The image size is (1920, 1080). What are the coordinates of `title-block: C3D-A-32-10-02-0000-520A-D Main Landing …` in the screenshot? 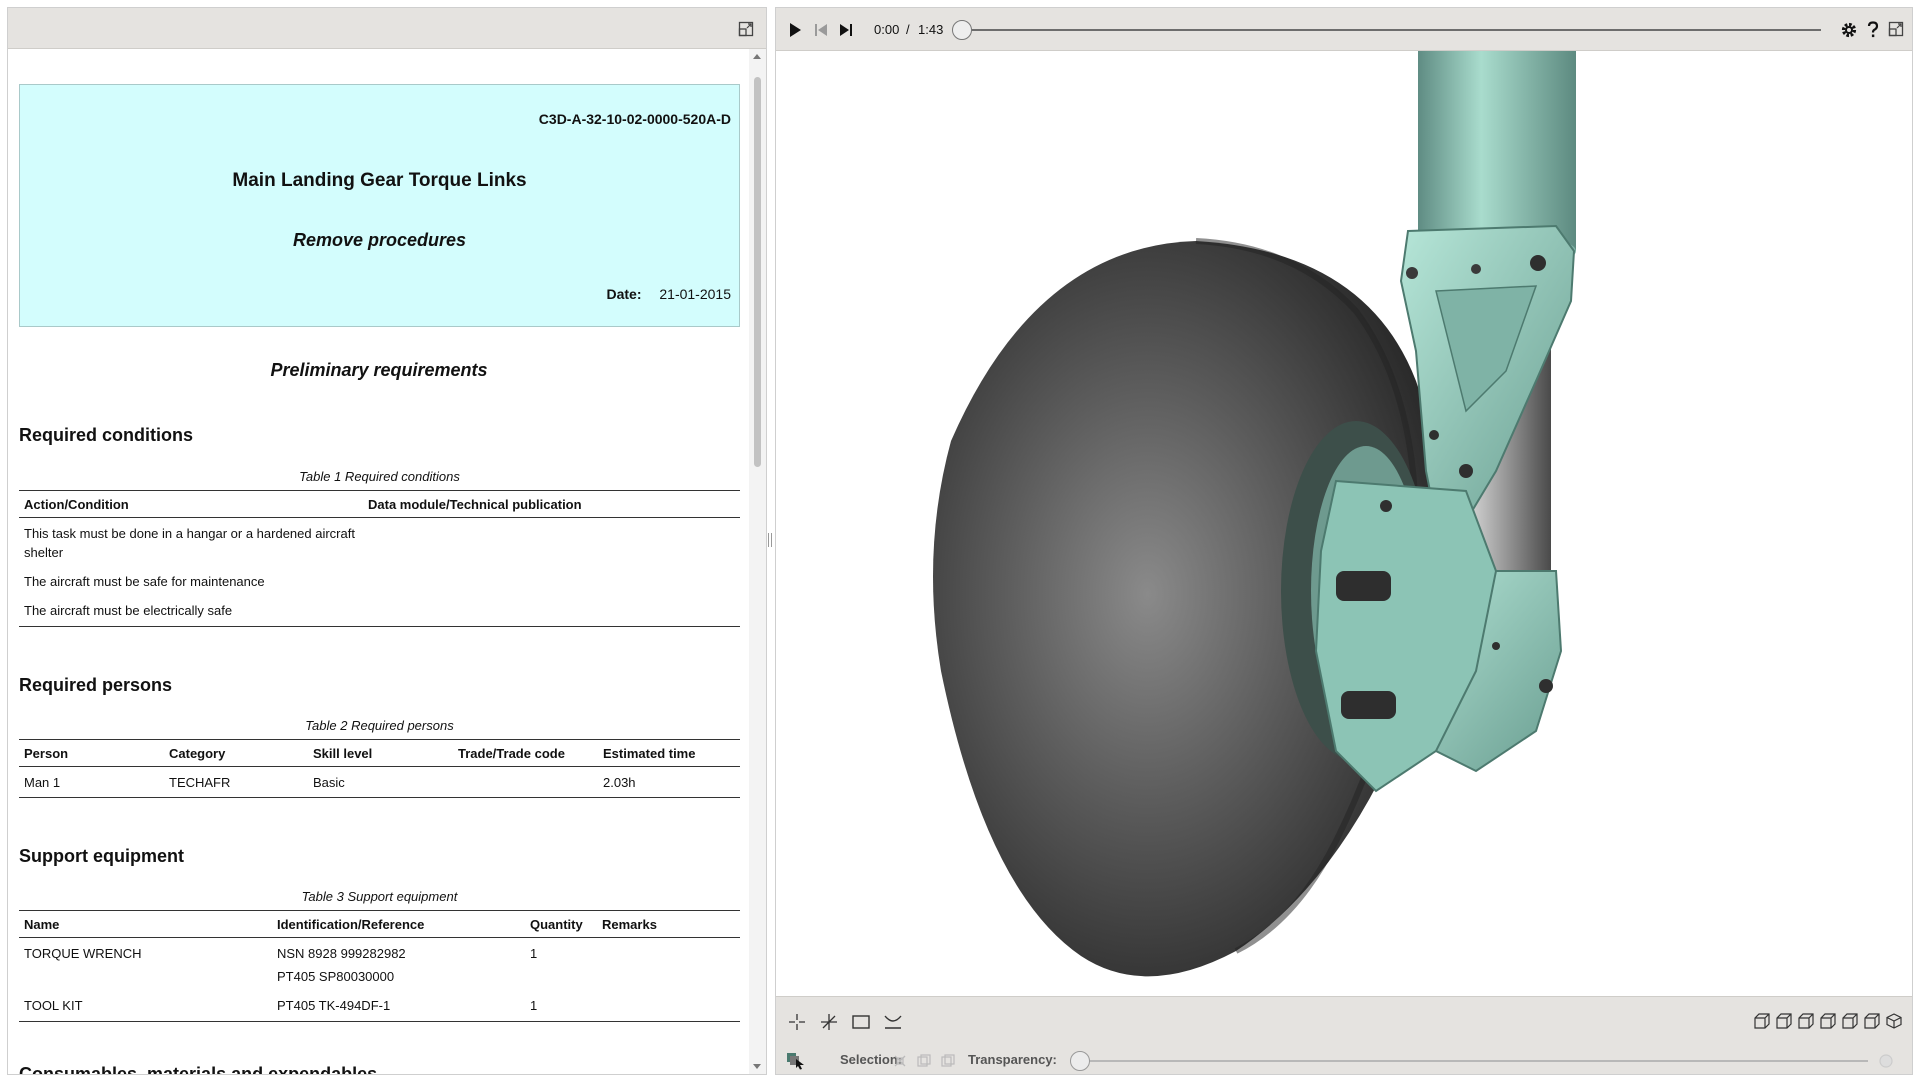 It's located at (379, 205).